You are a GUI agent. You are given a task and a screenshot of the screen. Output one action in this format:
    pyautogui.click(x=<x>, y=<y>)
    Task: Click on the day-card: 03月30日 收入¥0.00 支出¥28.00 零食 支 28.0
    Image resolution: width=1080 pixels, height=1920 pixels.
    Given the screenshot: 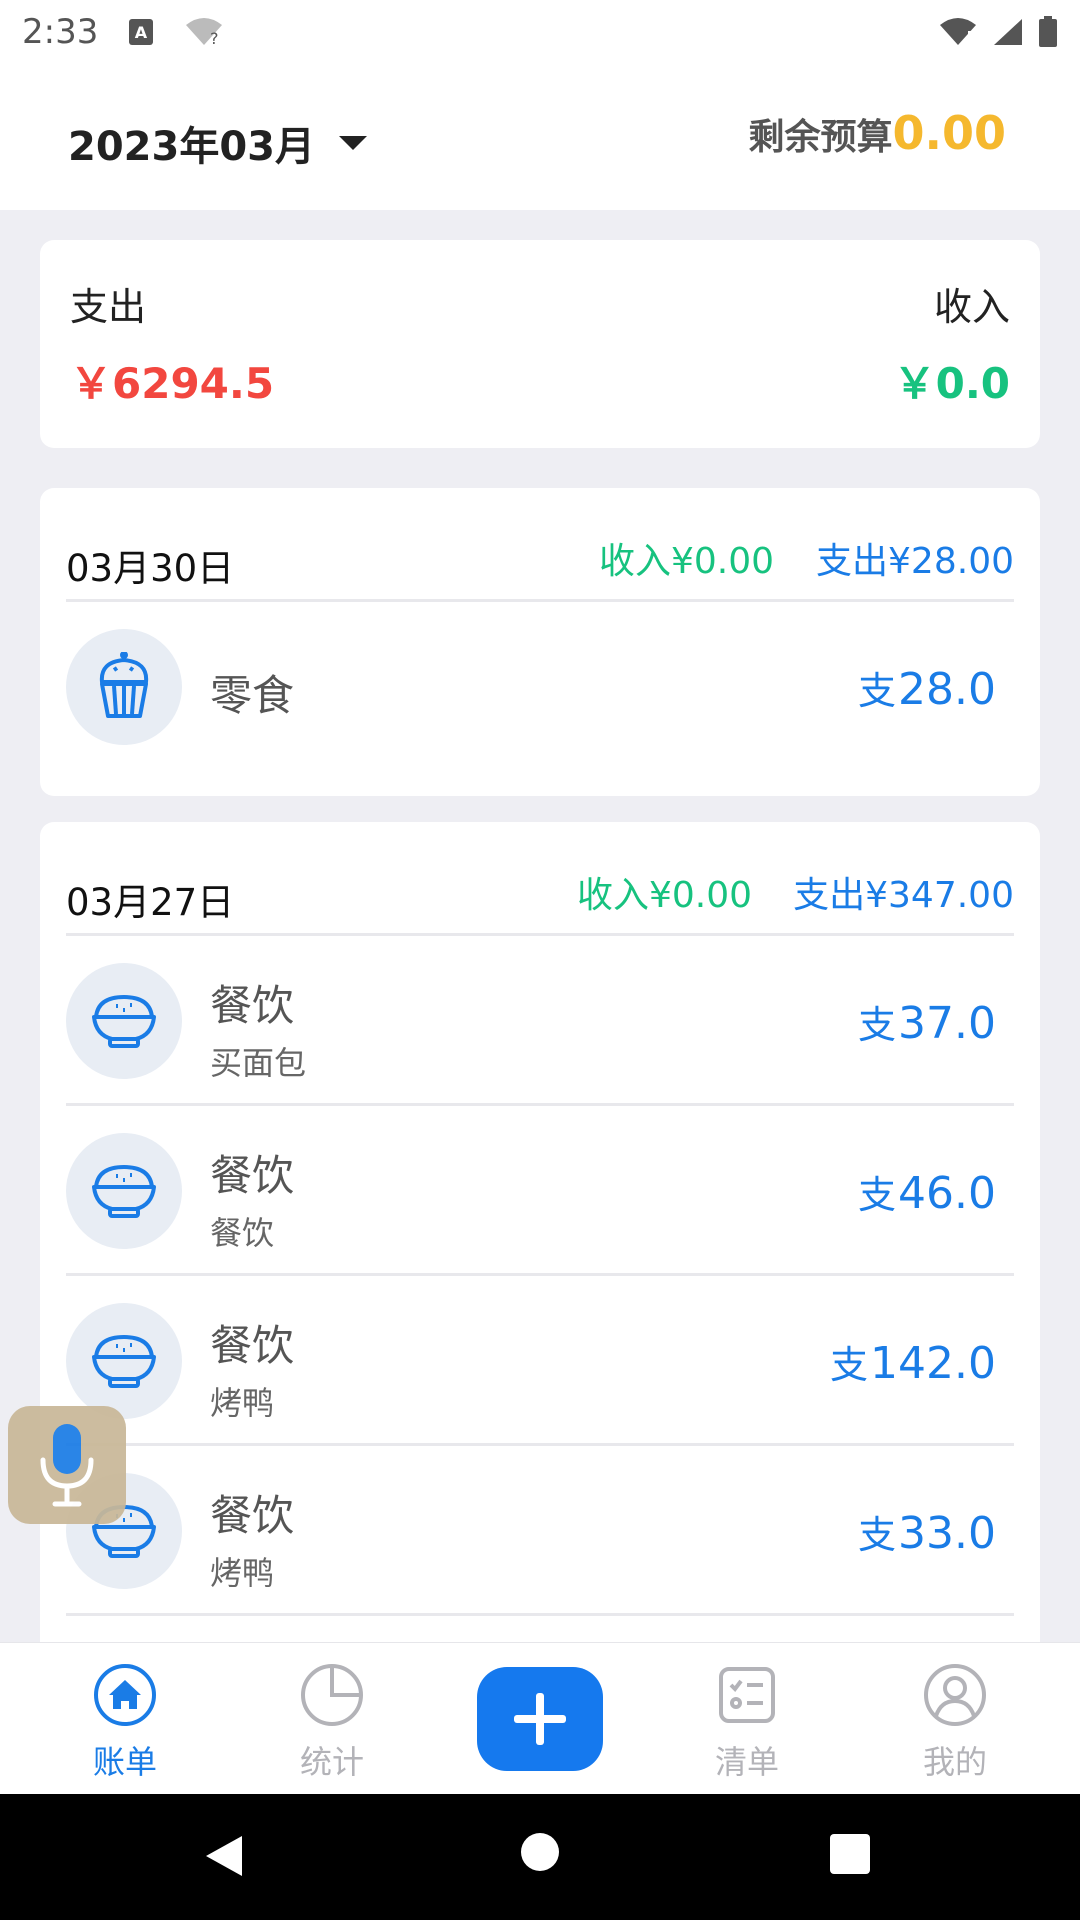 What is the action you would take?
    pyautogui.click(x=540, y=642)
    